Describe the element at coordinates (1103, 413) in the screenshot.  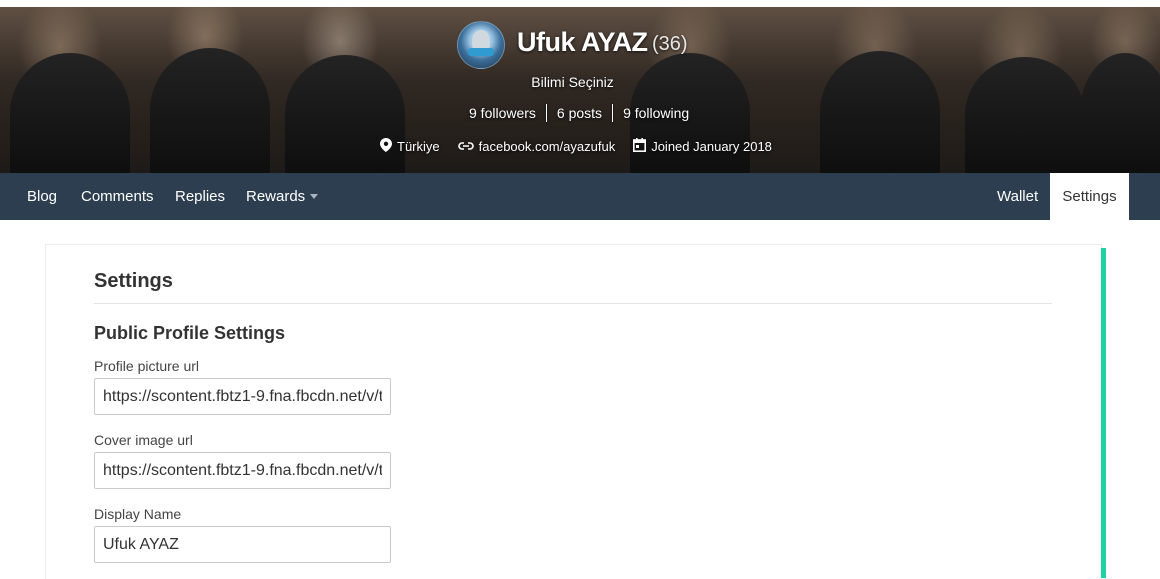
I see `settings-accent-bar` at that location.